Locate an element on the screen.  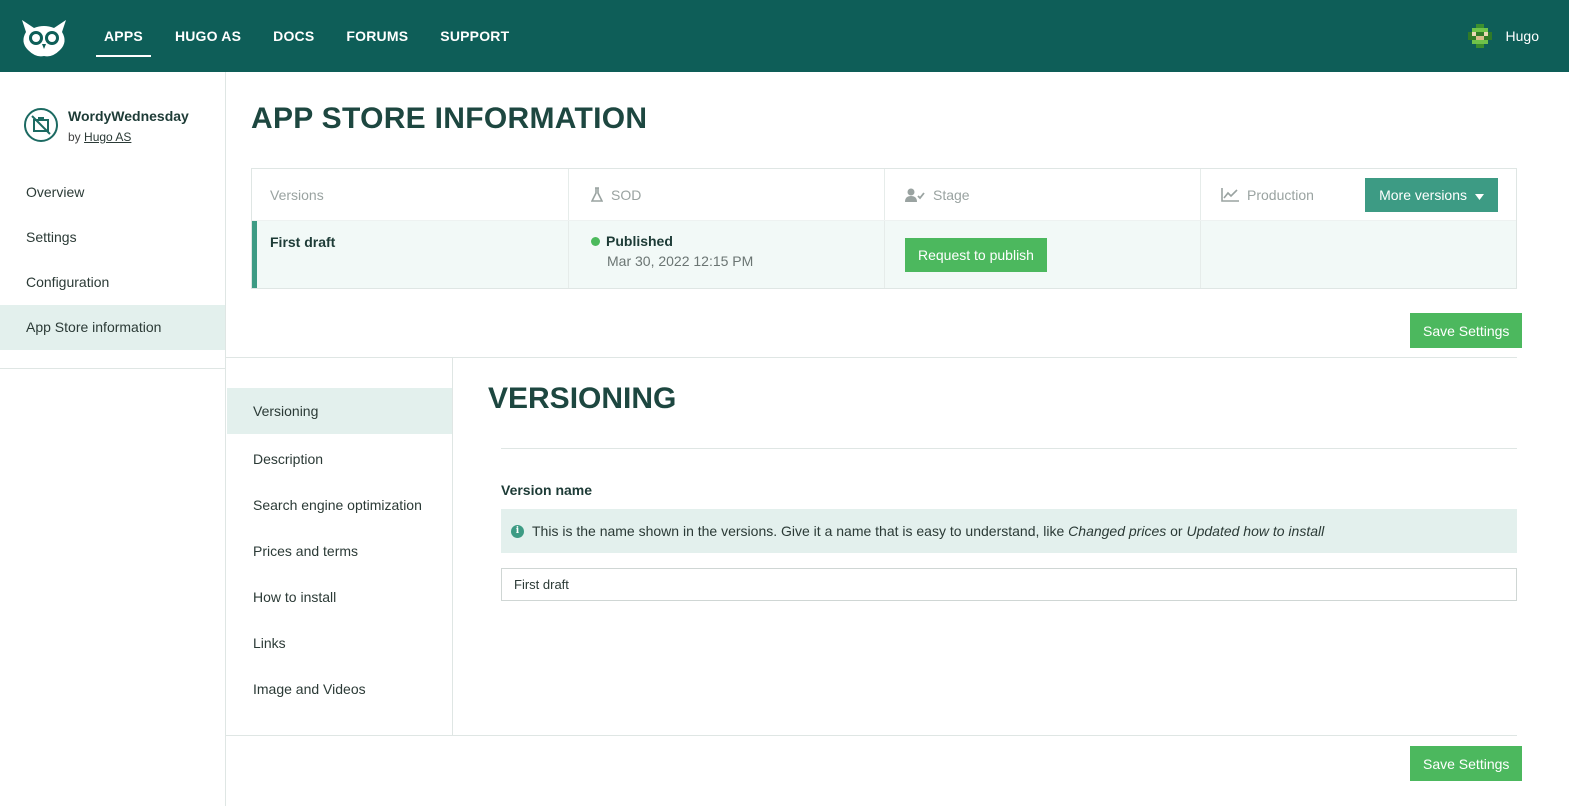
section-title: VERSIONING is located at coordinates (582, 398).